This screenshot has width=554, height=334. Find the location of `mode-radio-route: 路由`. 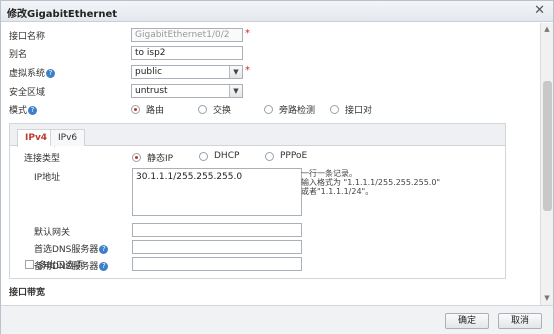

mode-radio-route: 路由 is located at coordinates (147, 109).